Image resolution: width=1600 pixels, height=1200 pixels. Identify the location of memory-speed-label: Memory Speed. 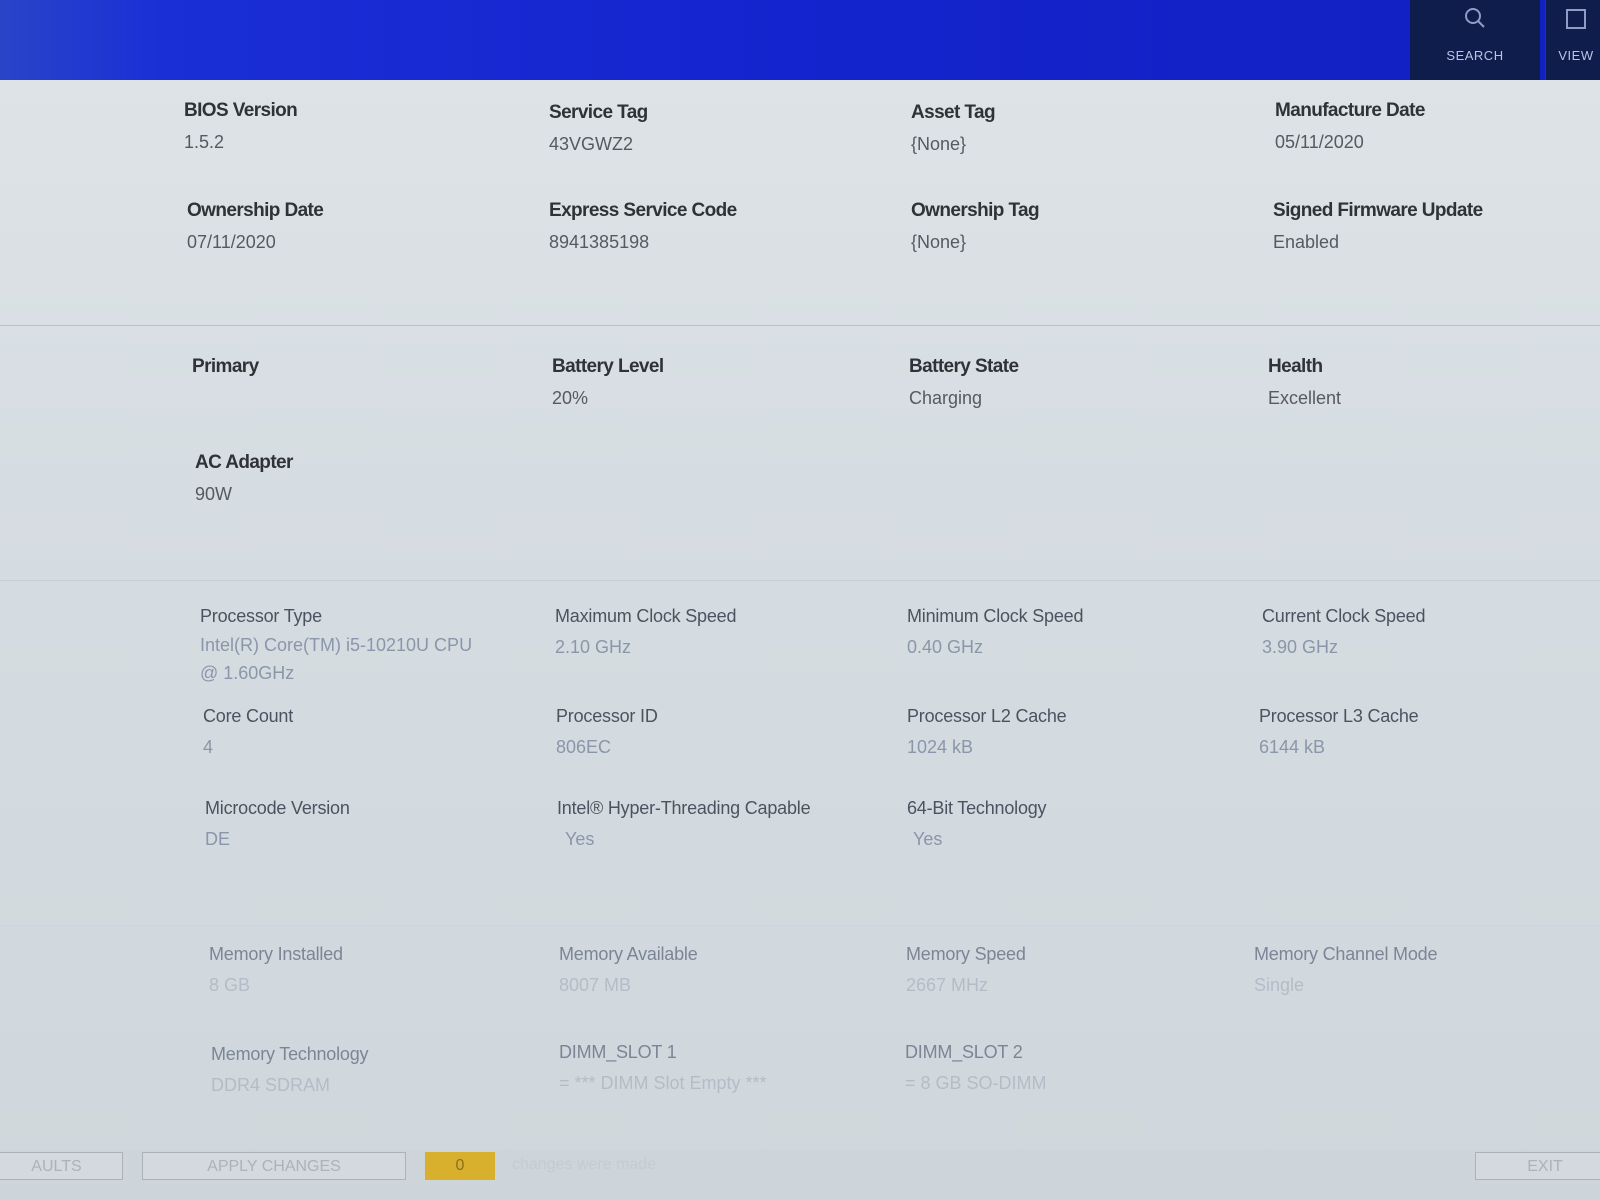
(966, 954).